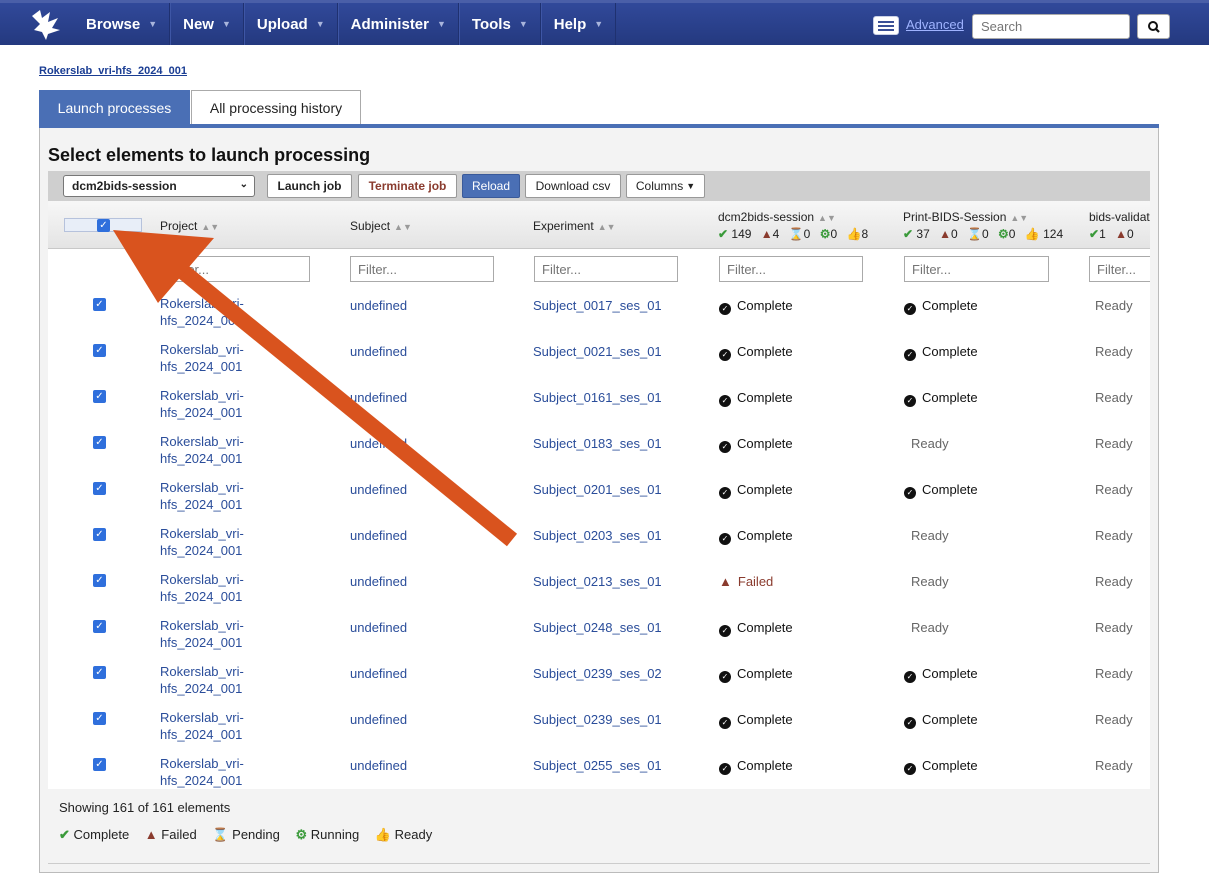 Image resolution: width=1209 pixels, height=879 pixels. I want to click on reload-button: Reload, so click(491, 186).